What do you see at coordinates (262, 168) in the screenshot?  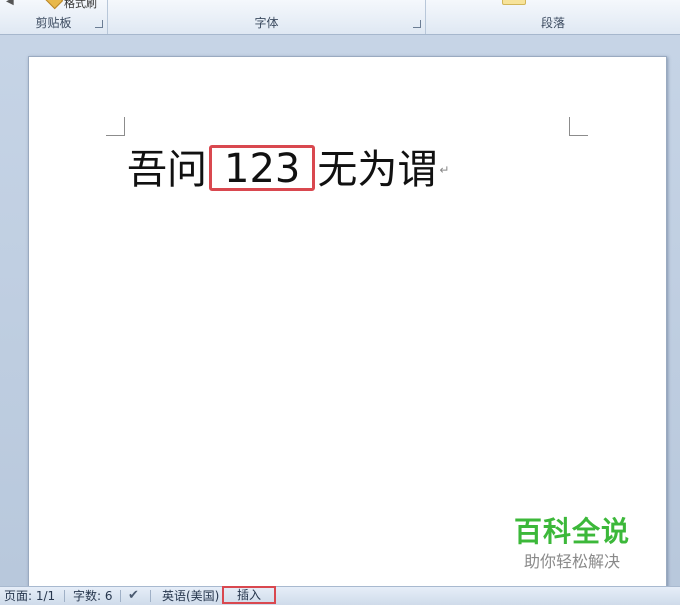 I see `highlighted-number: 123` at bounding box center [262, 168].